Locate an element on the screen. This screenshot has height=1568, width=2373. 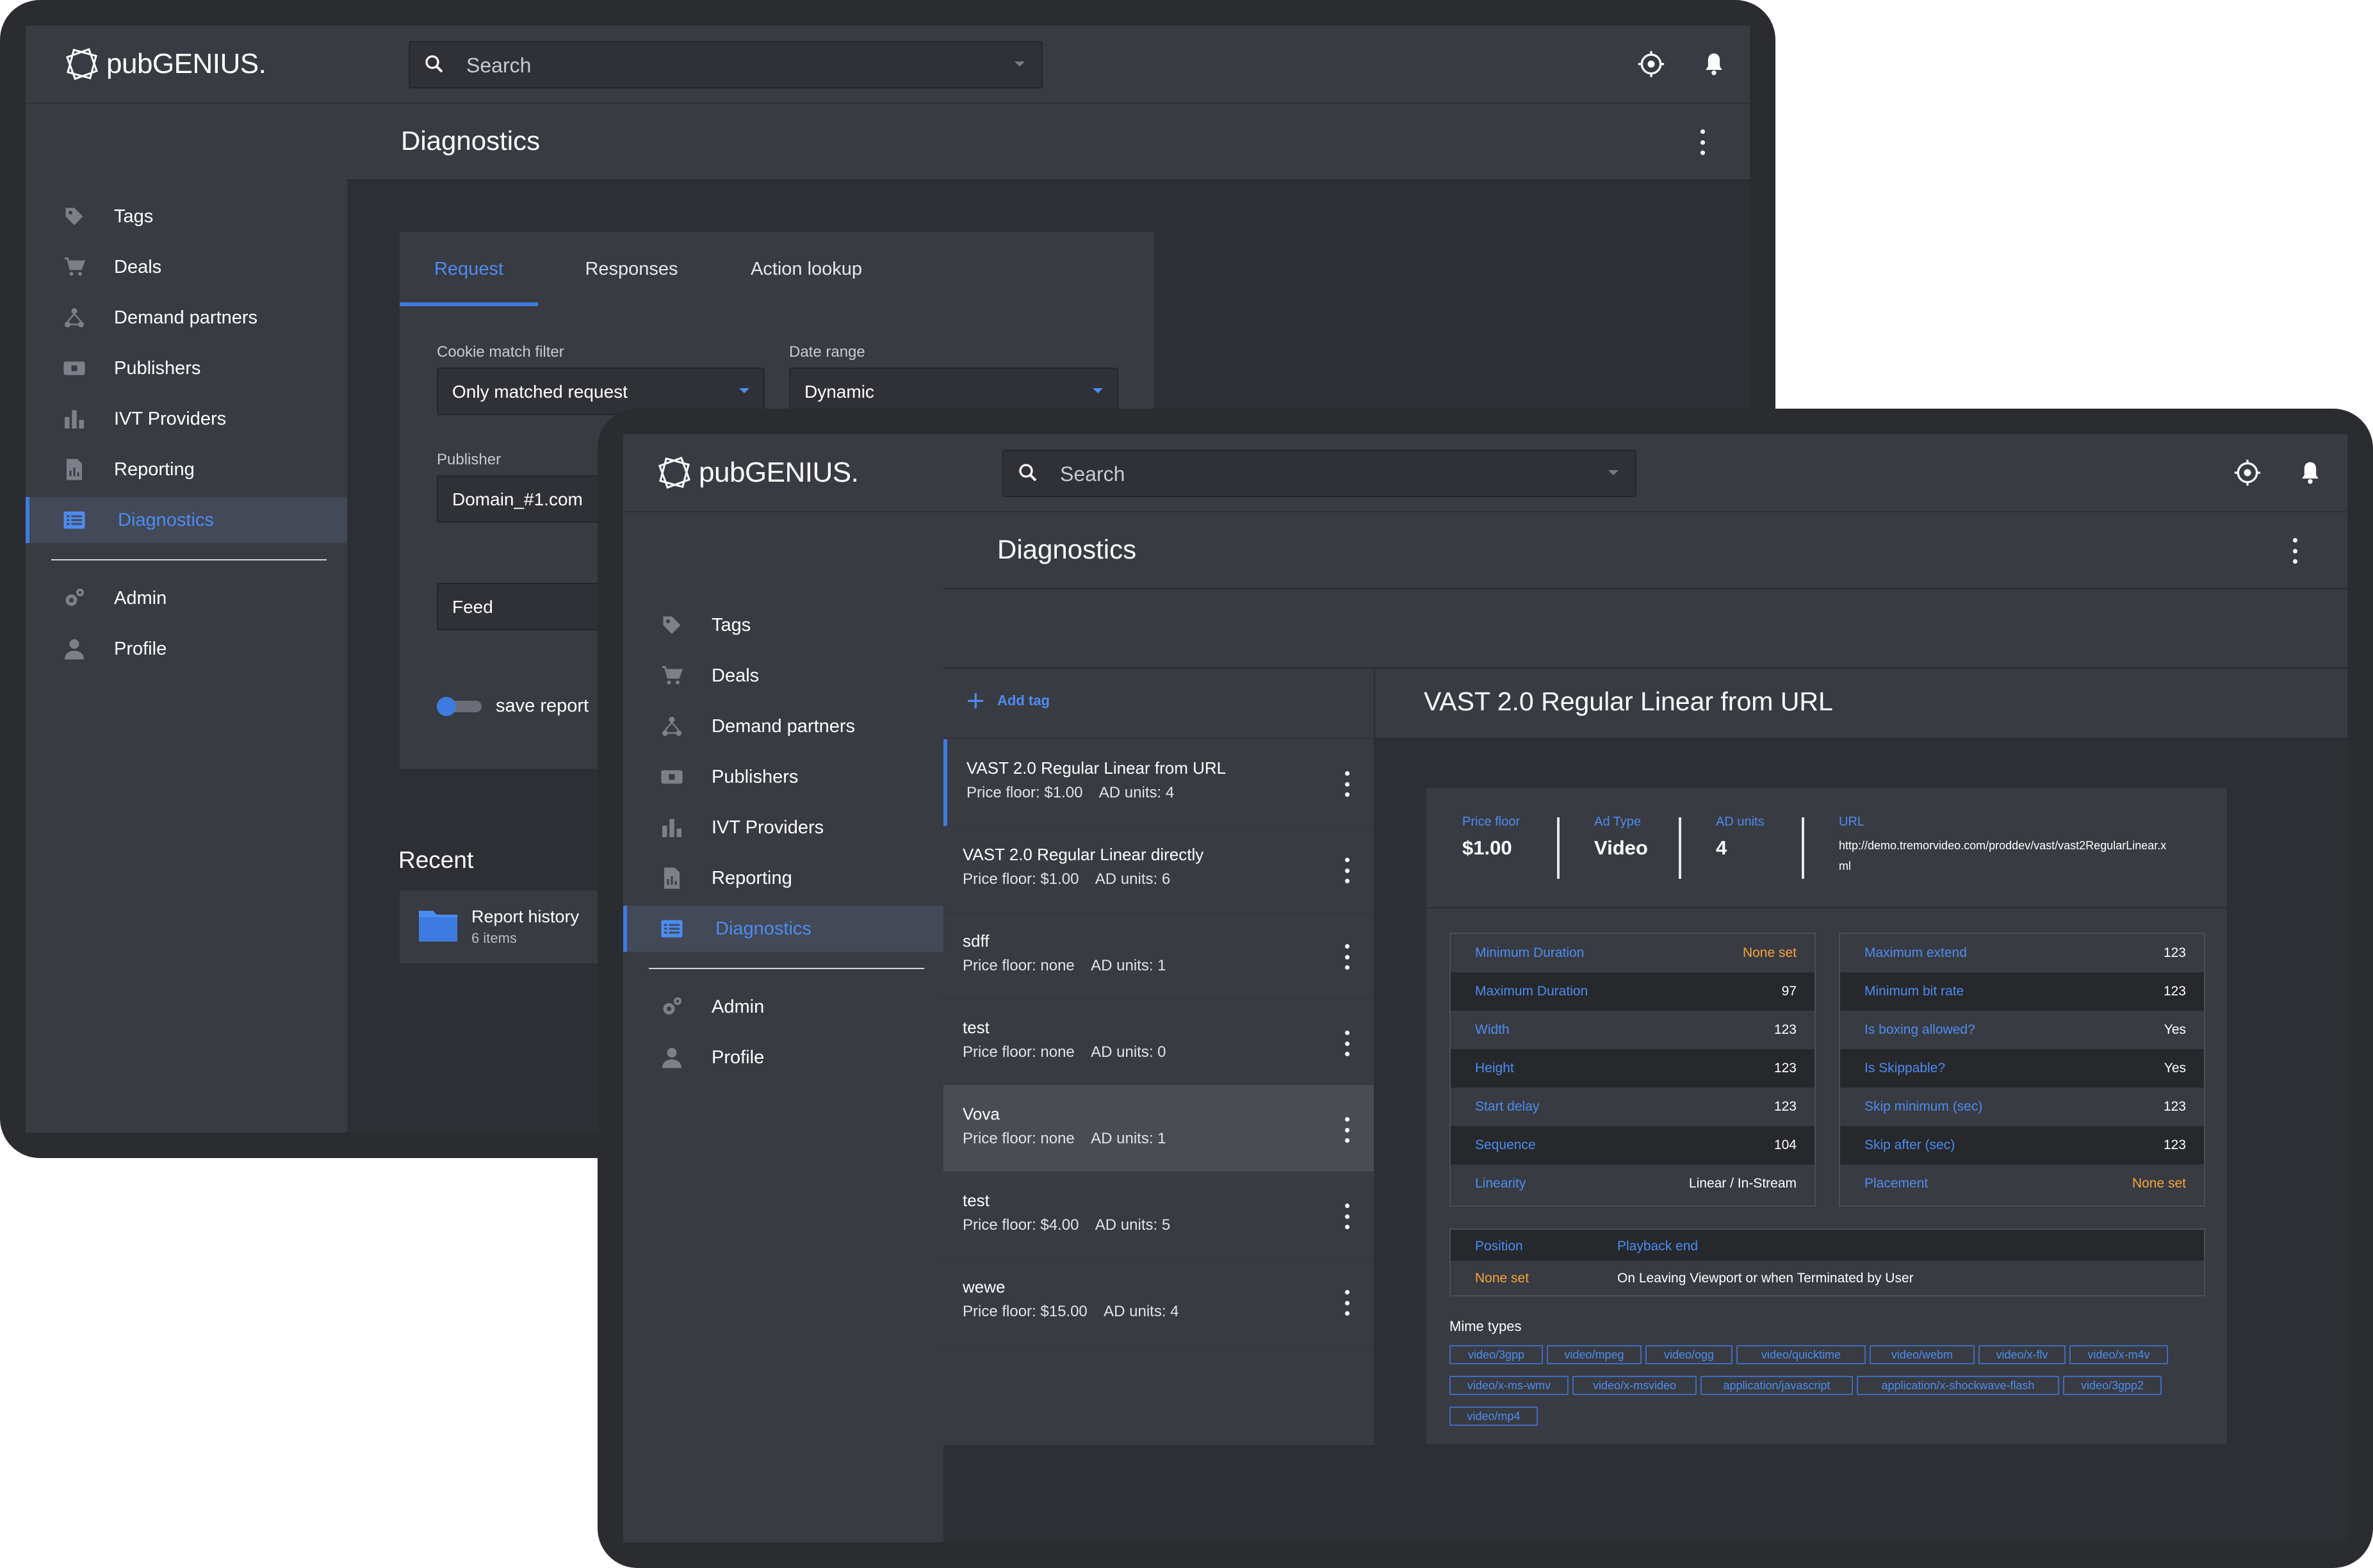
tag-list-item: test Price floor: $4.00 AD units: 5 is located at coordinates (1158, 1215).